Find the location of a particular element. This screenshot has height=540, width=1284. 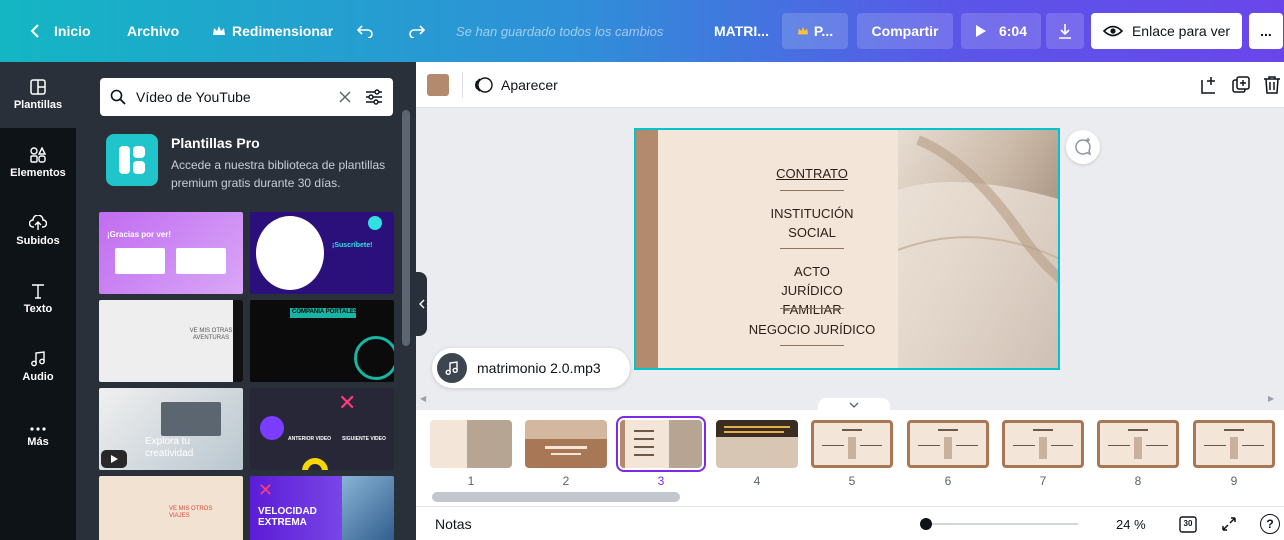

x-mark-icon: ✕ is located at coordinates (266, 490).